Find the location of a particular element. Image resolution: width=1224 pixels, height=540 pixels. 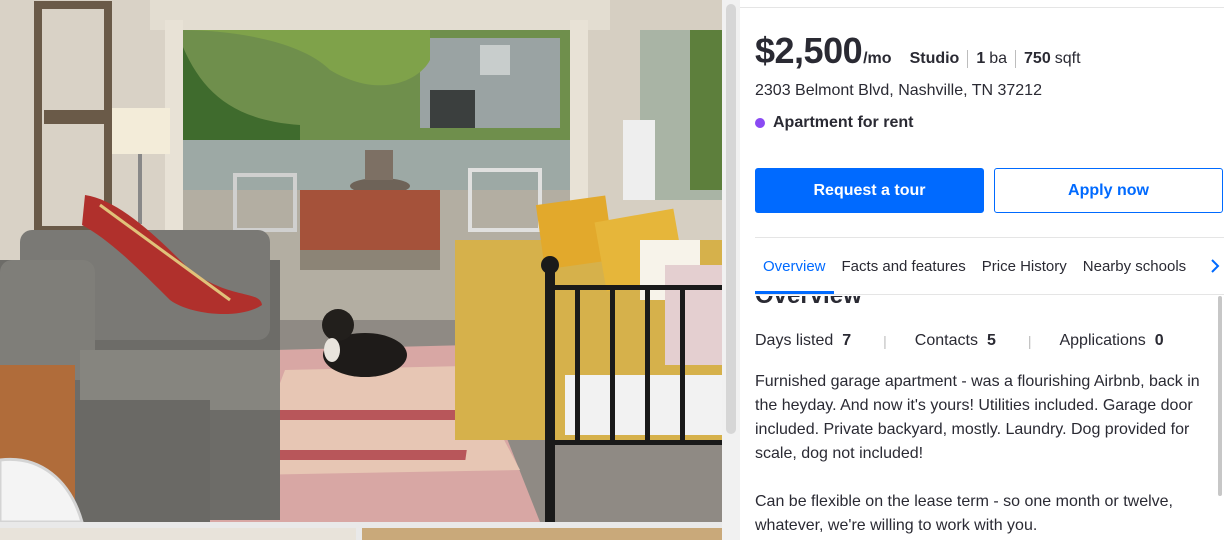

stat-days-listed: Days listed 7 is located at coordinates (803, 341).